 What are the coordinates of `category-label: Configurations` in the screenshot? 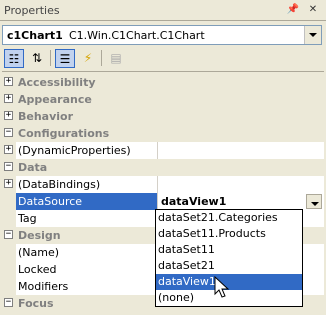 It's located at (64, 133).